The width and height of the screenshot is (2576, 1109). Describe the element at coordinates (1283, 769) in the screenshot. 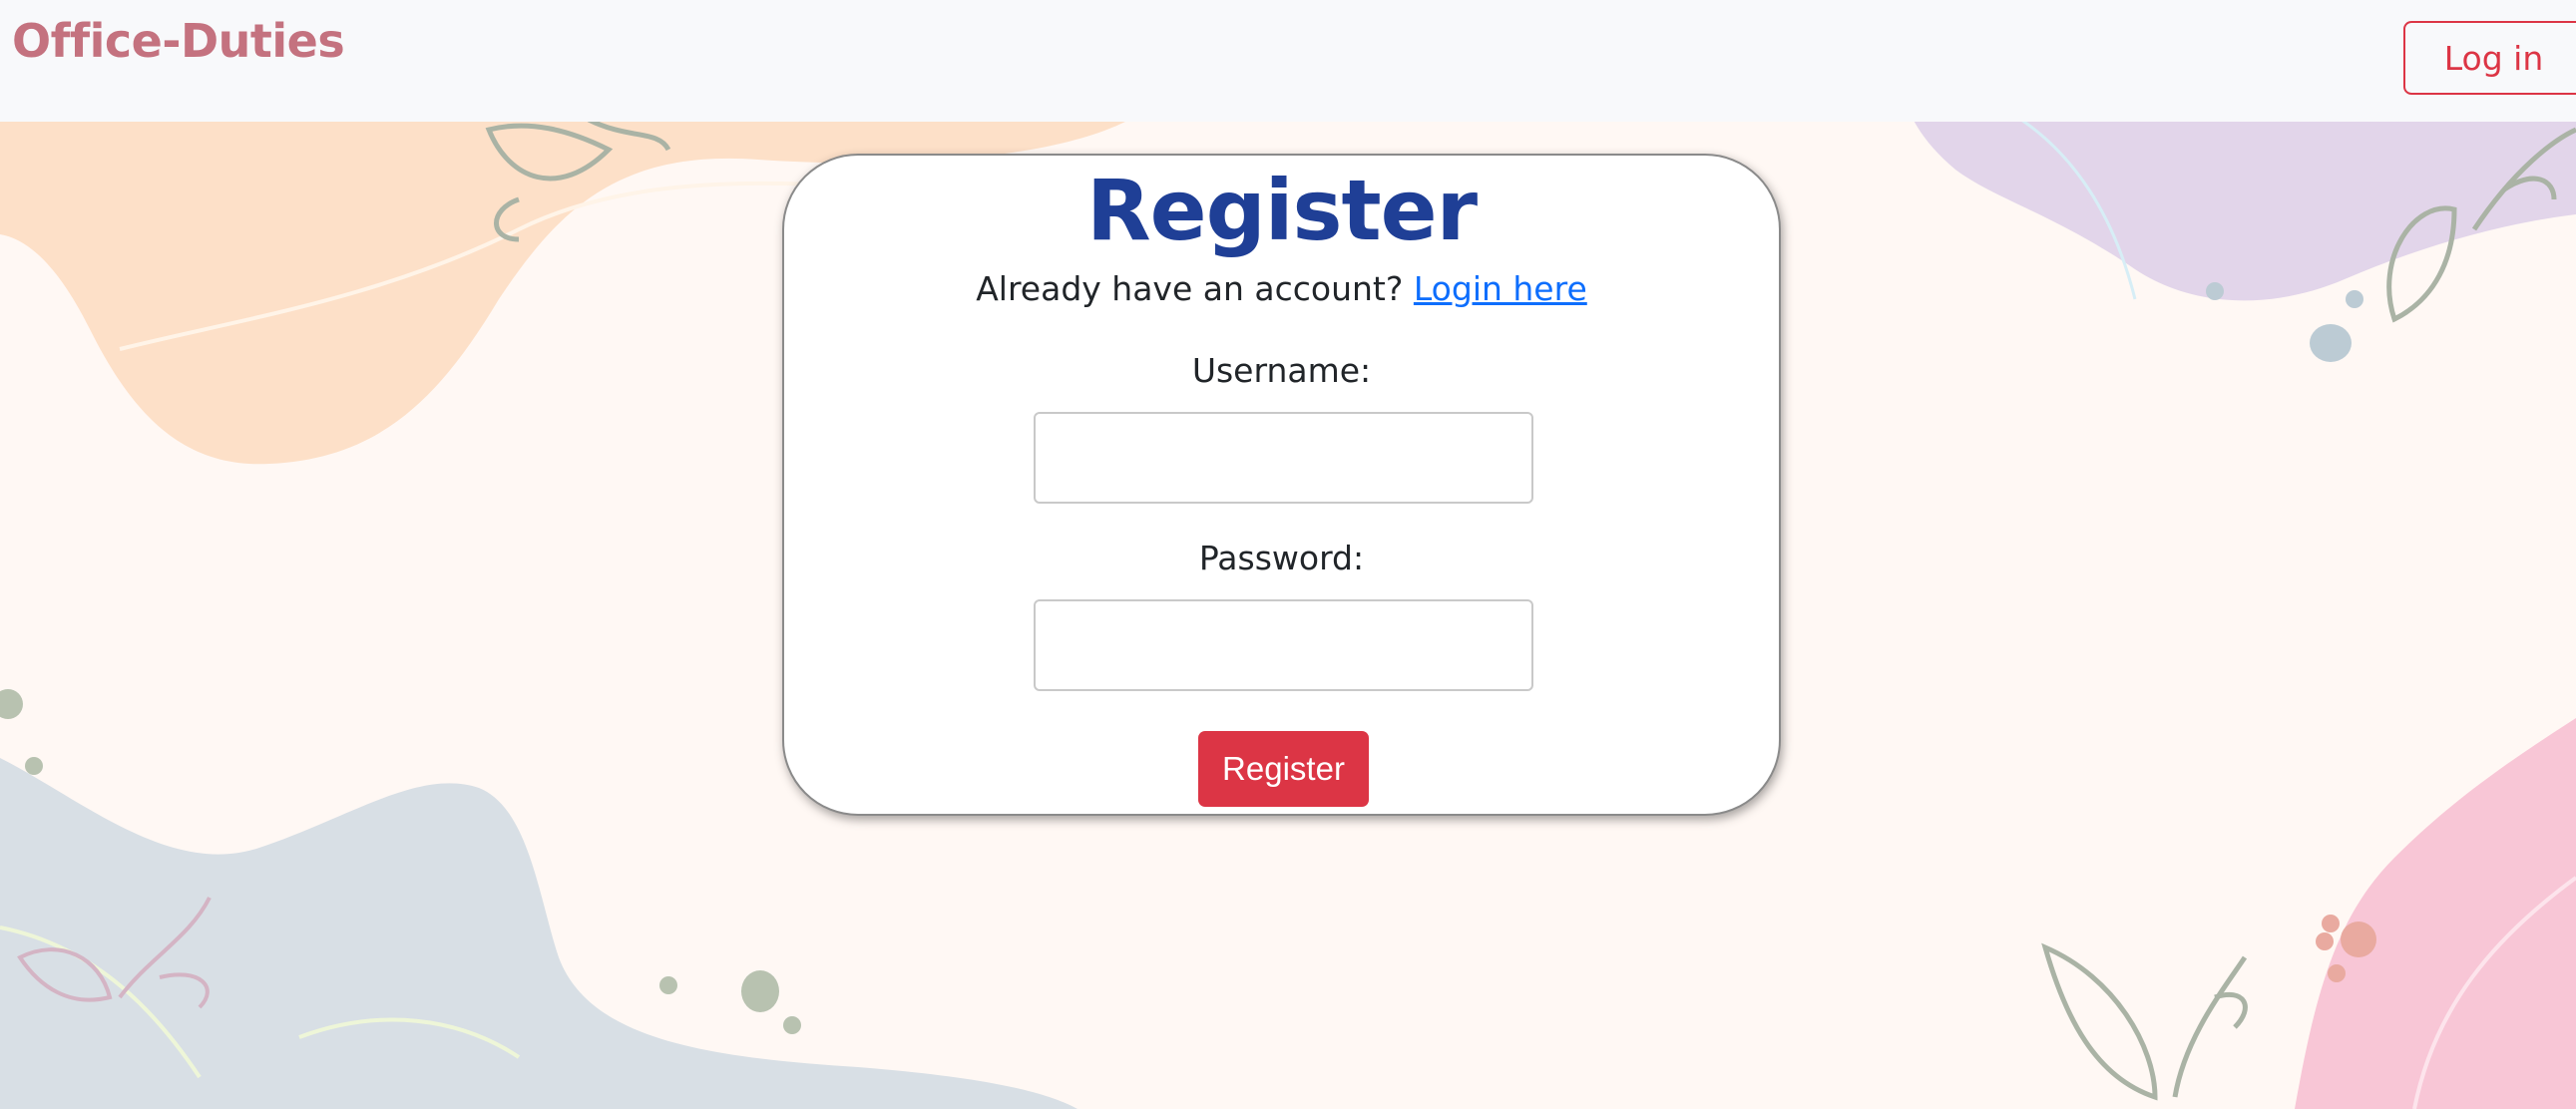

I see `register-button: Register` at that location.